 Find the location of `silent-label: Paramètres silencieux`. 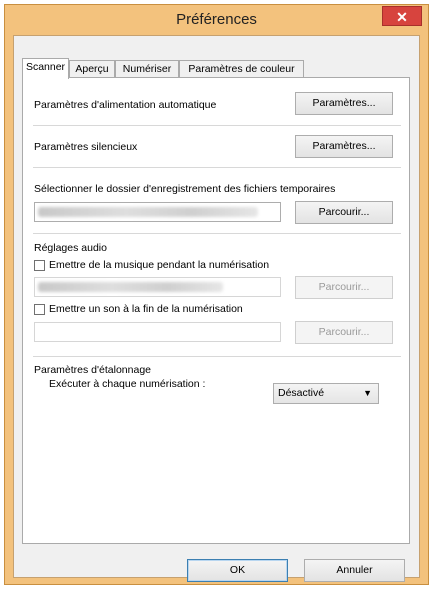

silent-label: Paramètres silencieux is located at coordinates (86, 147).